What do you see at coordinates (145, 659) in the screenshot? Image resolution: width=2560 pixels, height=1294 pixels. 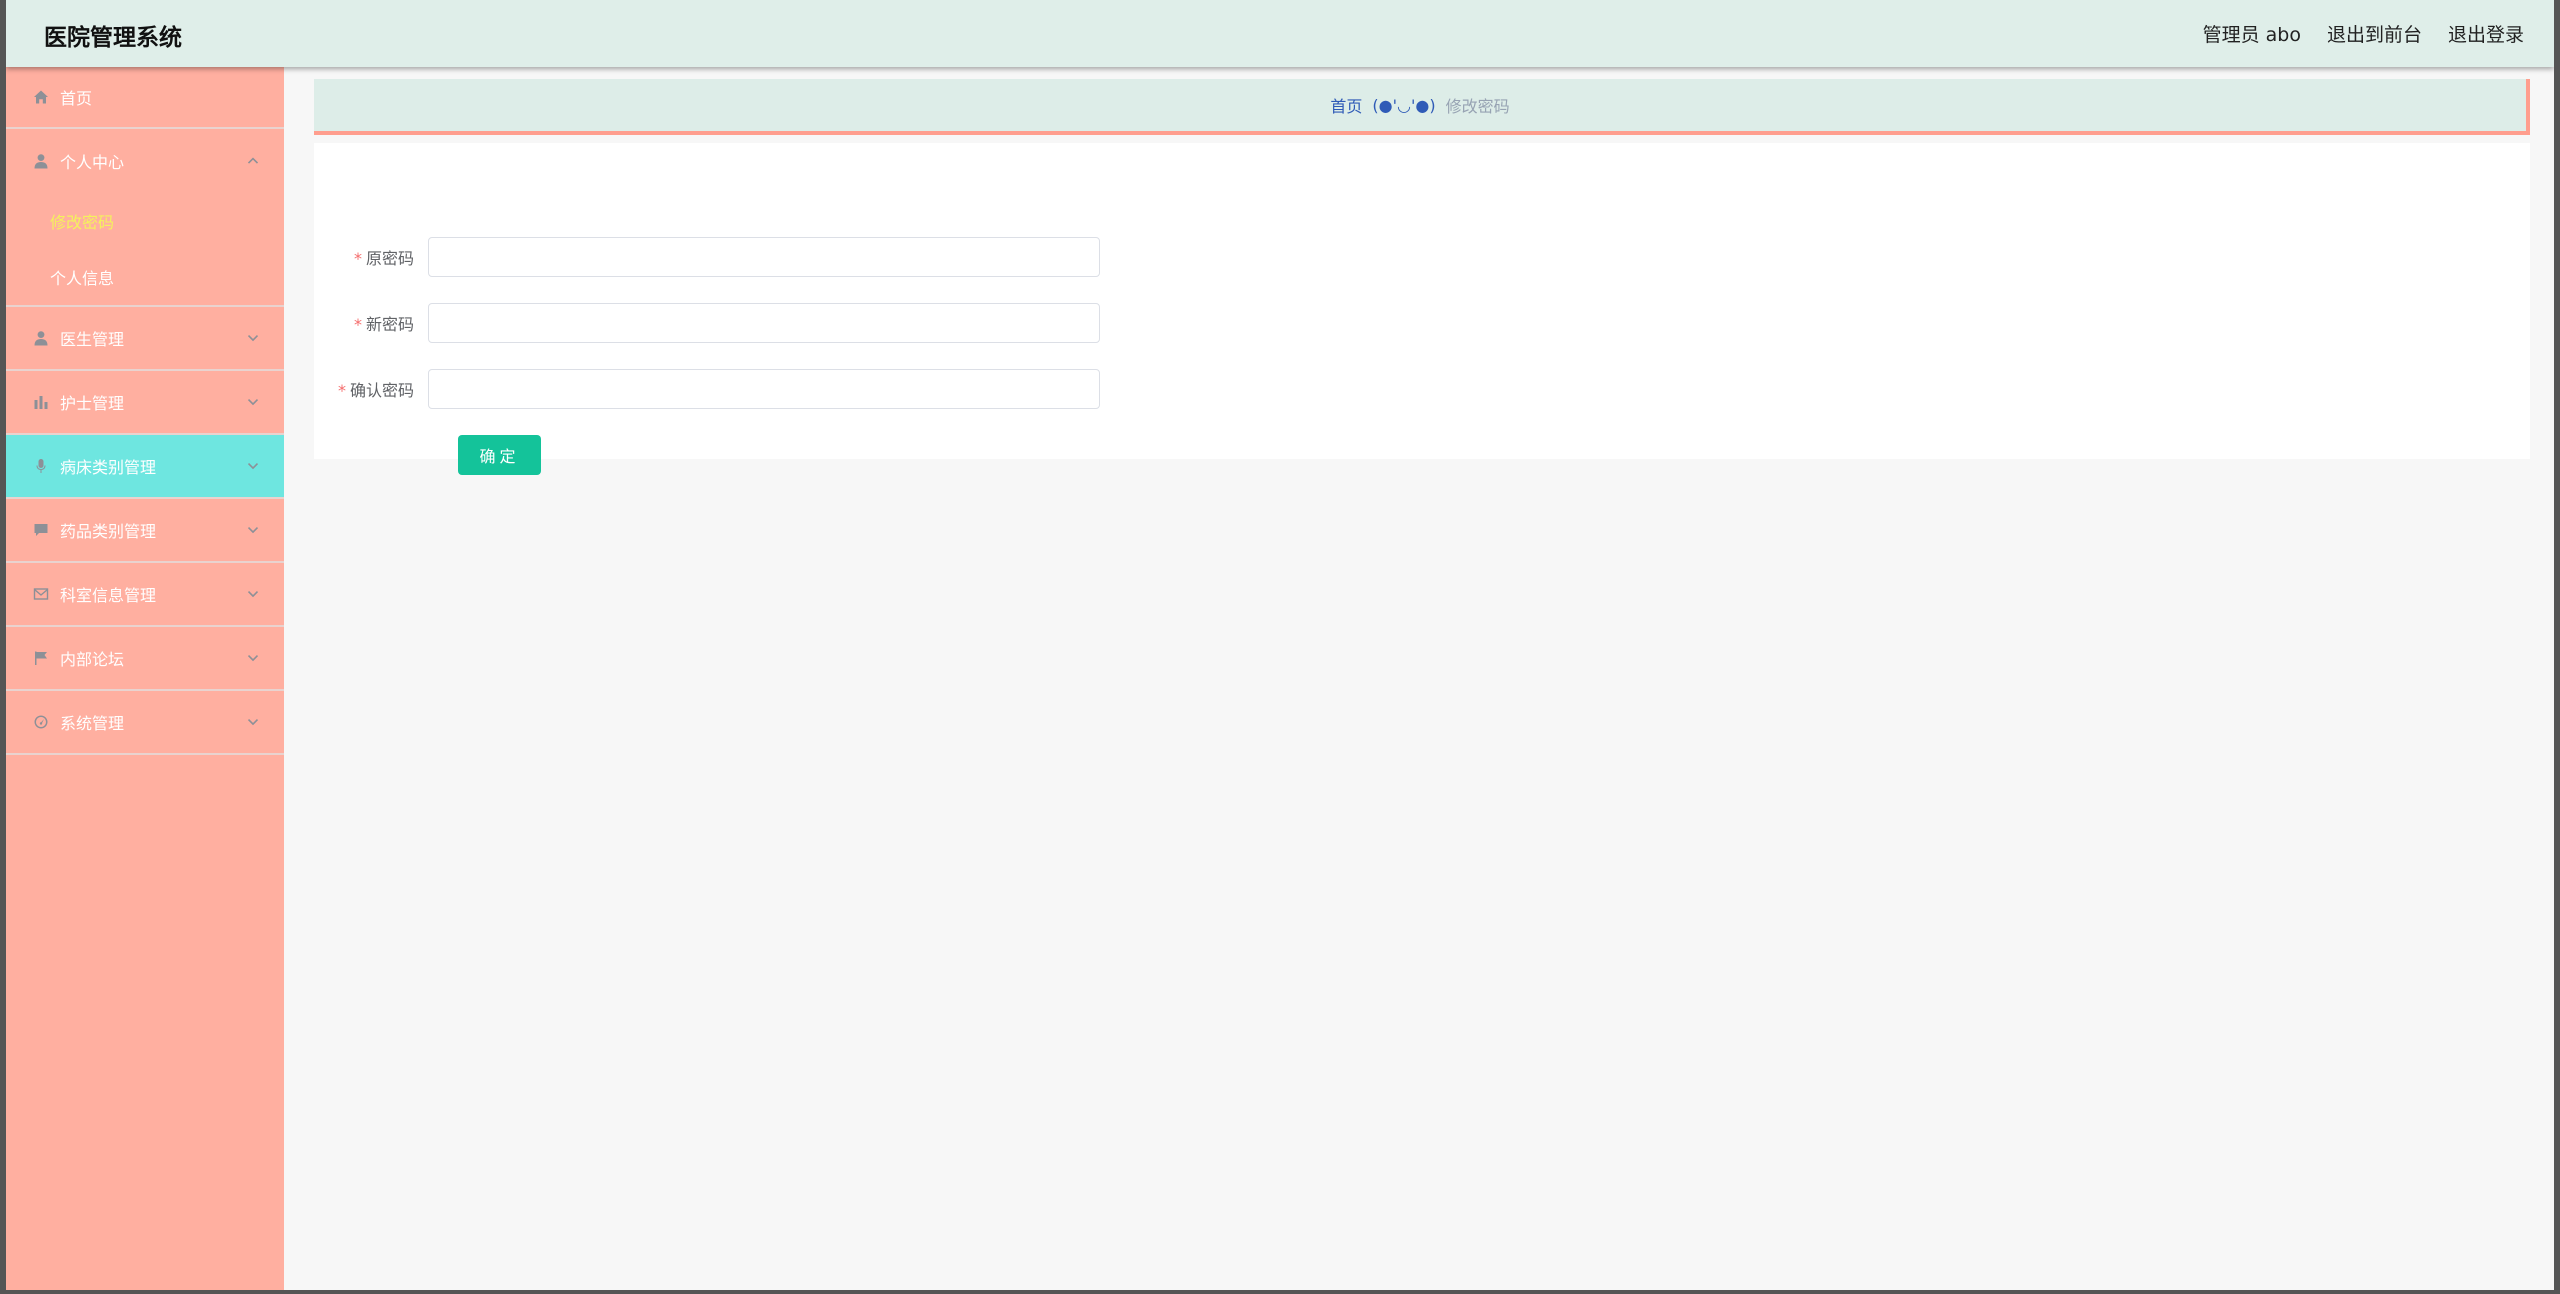 I see `sidebar-item-internal-forum: 内部论坛` at bounding box center [145, 659].